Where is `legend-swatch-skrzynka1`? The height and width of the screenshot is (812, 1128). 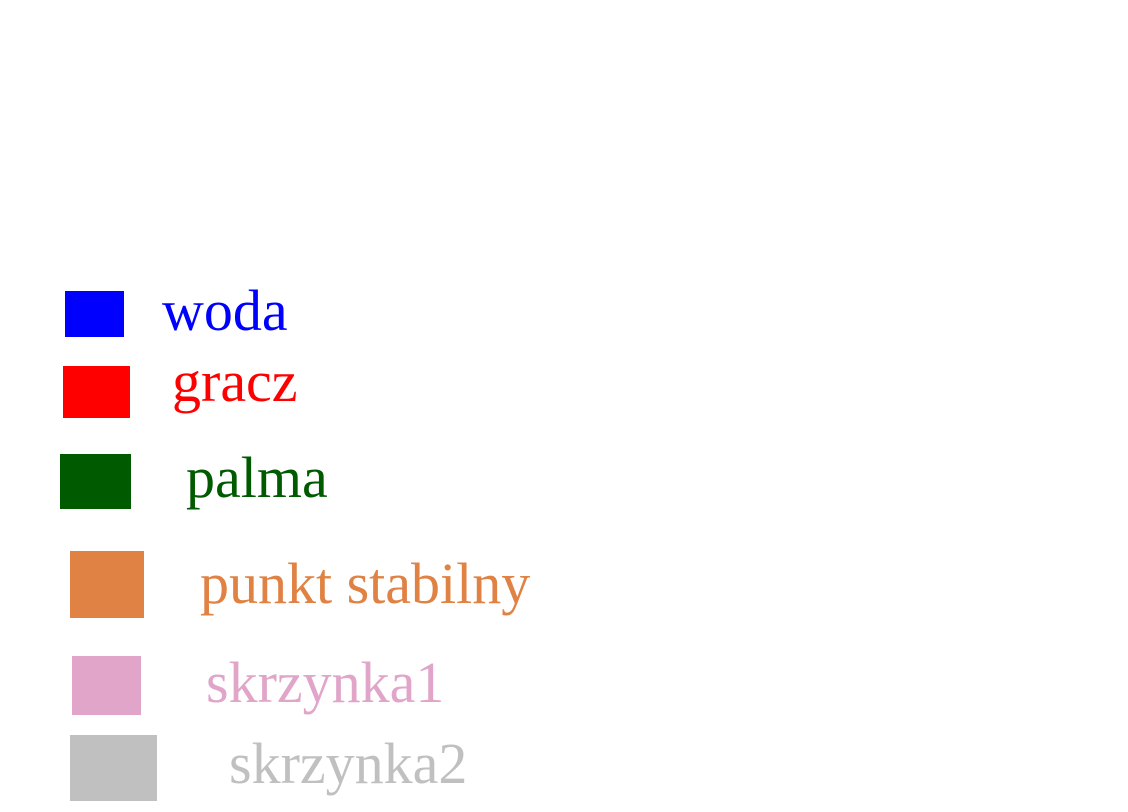 legend-swatch-skrzynka1 is located at coordinates (106, 685).